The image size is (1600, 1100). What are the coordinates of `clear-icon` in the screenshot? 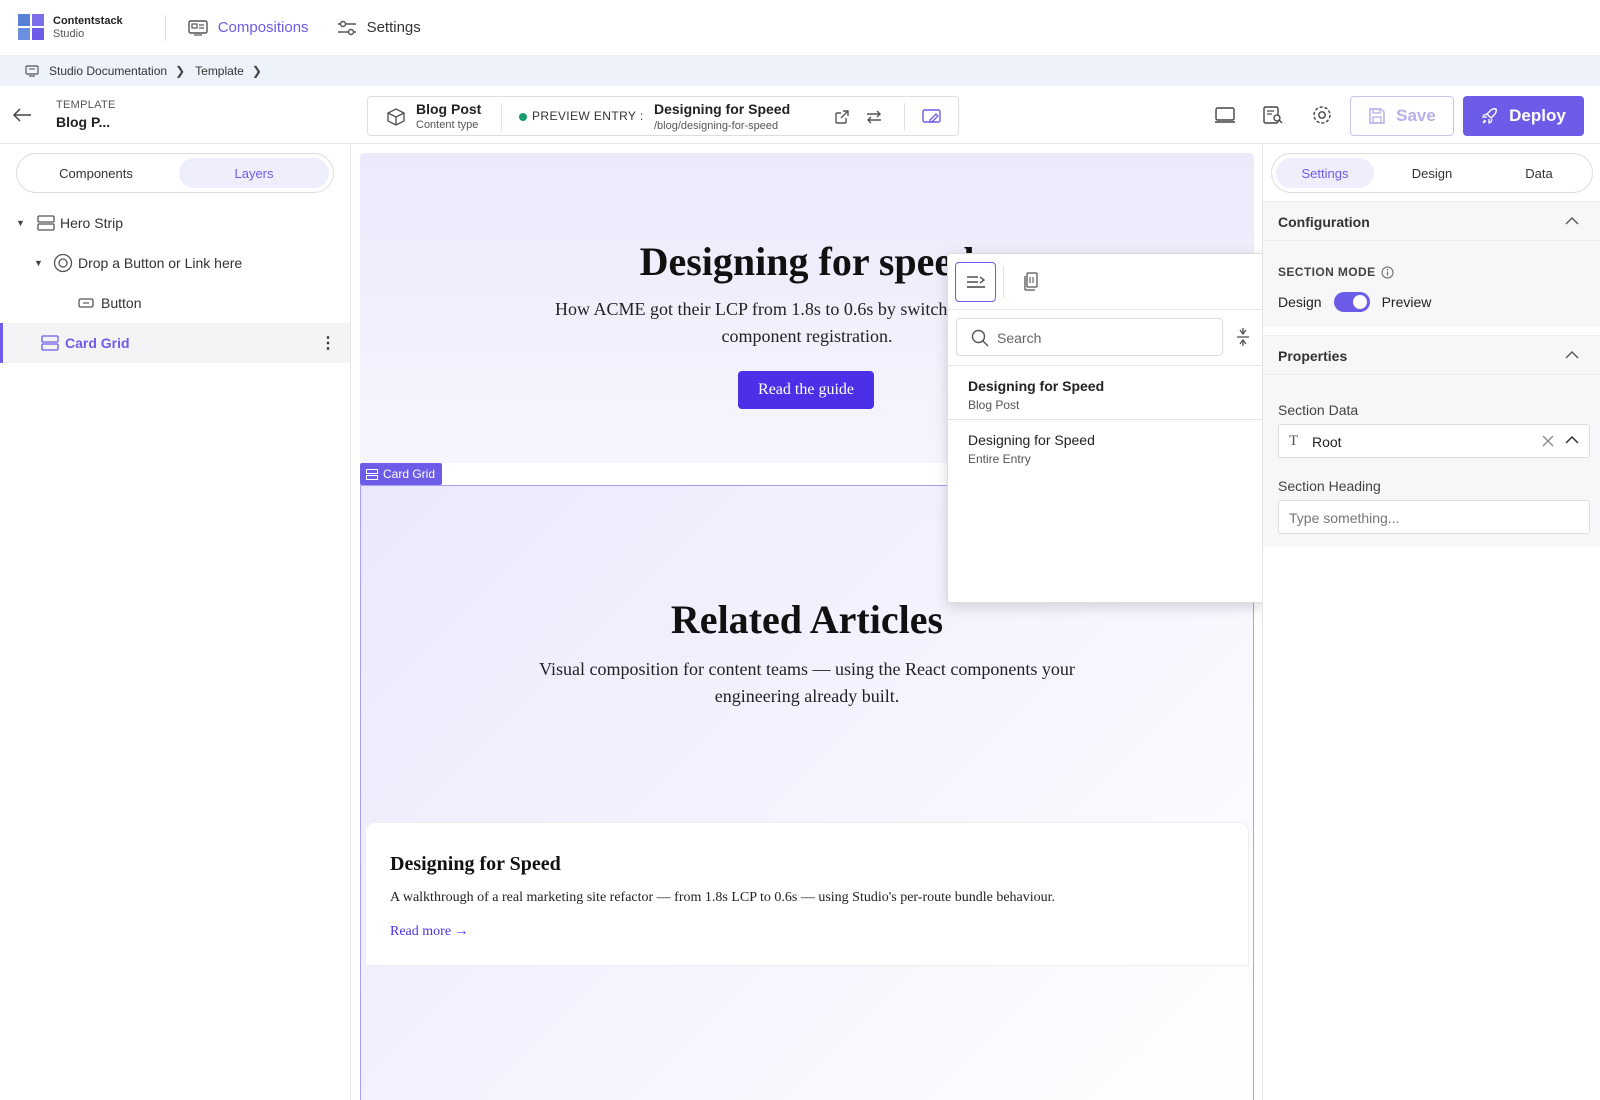 It's located at (1548, 441).